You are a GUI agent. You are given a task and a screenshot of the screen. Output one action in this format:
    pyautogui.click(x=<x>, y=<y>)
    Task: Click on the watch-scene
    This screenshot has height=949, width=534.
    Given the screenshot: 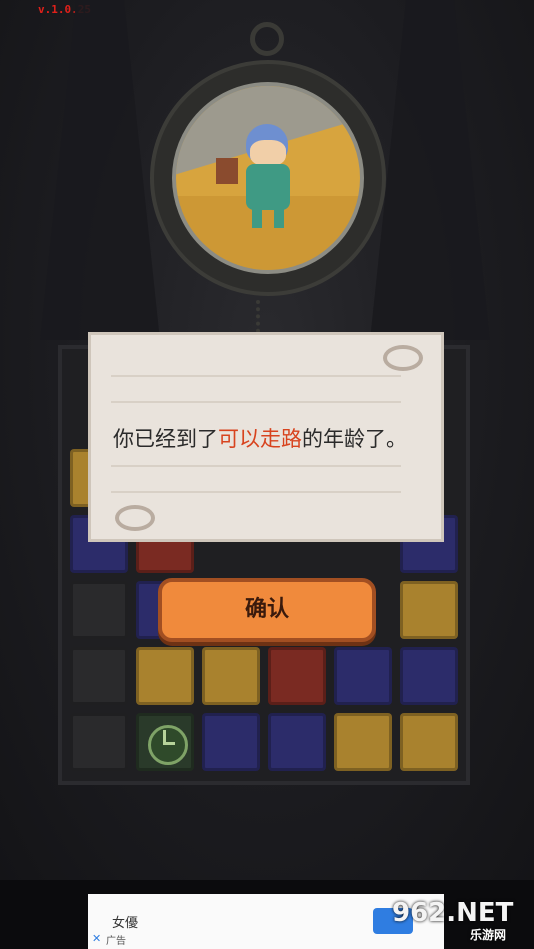 What is the action you would take?
    pyautogui.click(x=268, y=178)
    